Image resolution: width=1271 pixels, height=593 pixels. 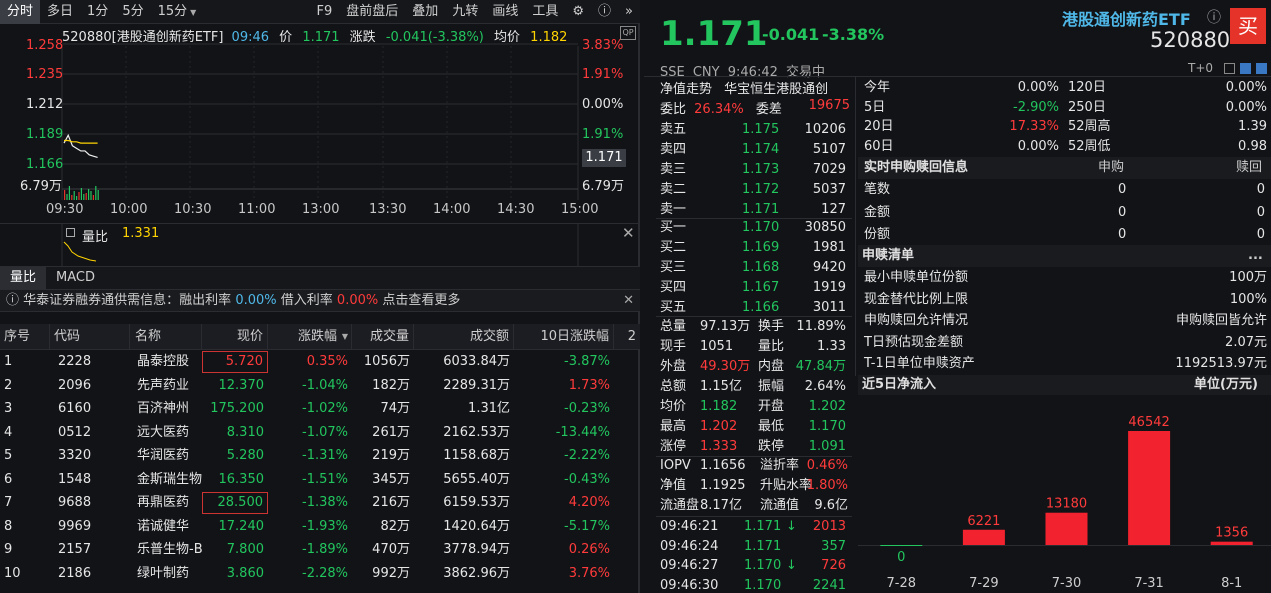 What do you see at coordinates (25, 337) in the screenshot?
I see `col-index: 序号` at bounding box center [25, 337].